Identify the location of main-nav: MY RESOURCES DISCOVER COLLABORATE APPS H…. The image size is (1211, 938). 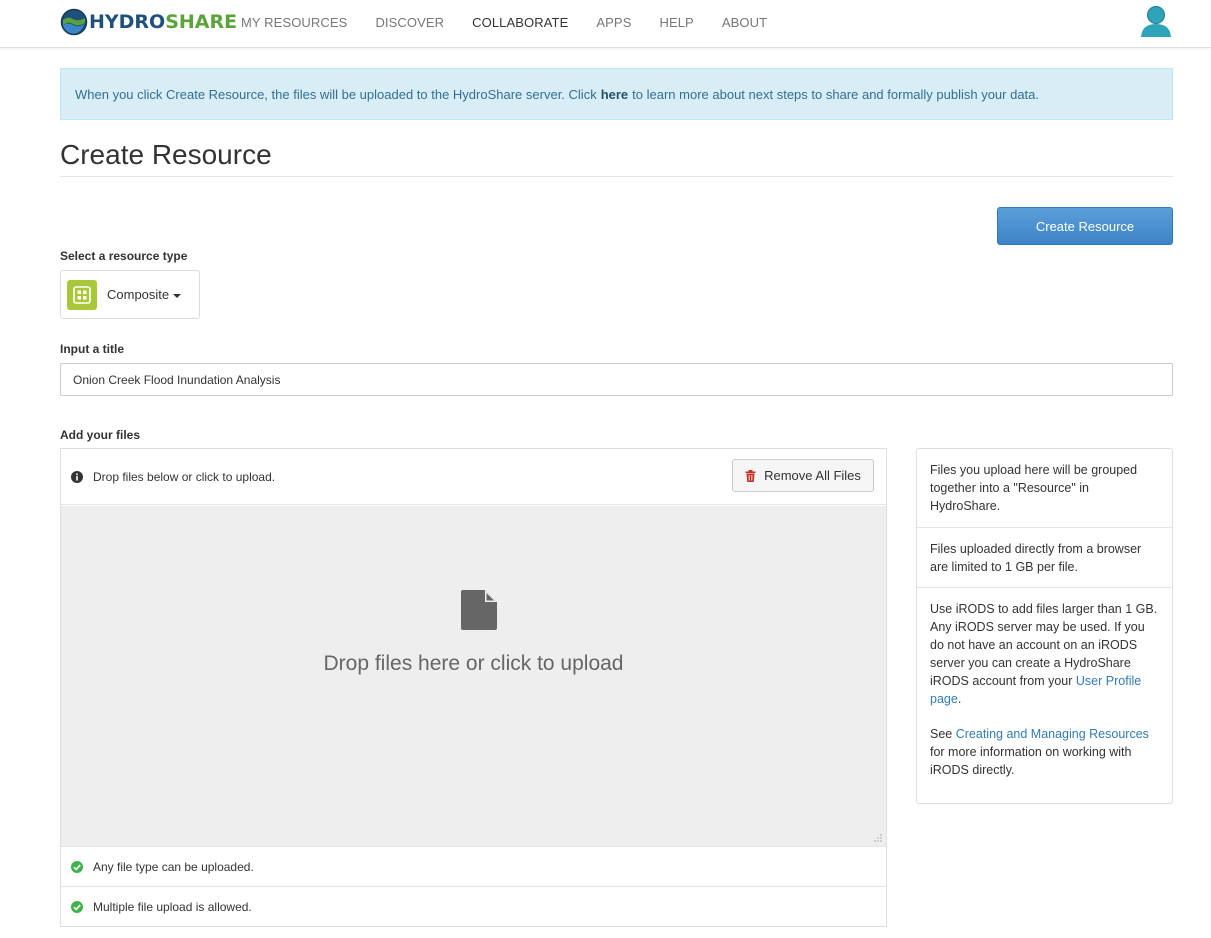
(518, 22).